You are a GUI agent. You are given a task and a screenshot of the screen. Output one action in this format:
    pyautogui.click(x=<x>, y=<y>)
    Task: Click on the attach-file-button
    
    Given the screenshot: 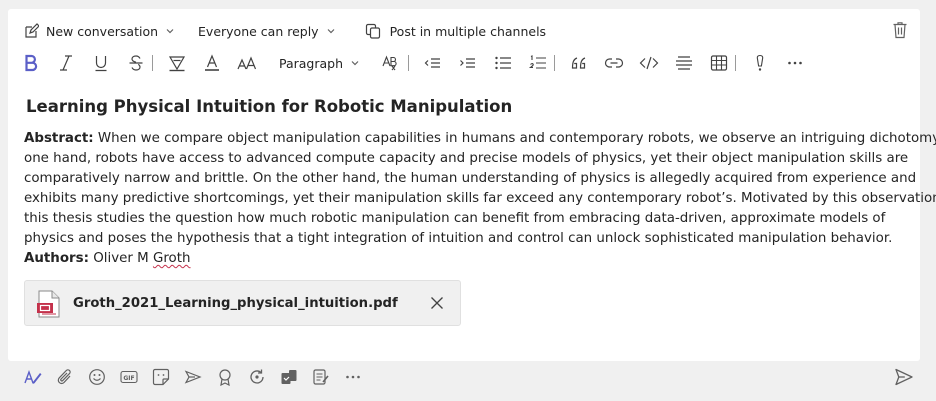 What is the action you would take?
    pyautogui.click(x=65, y=377)
    